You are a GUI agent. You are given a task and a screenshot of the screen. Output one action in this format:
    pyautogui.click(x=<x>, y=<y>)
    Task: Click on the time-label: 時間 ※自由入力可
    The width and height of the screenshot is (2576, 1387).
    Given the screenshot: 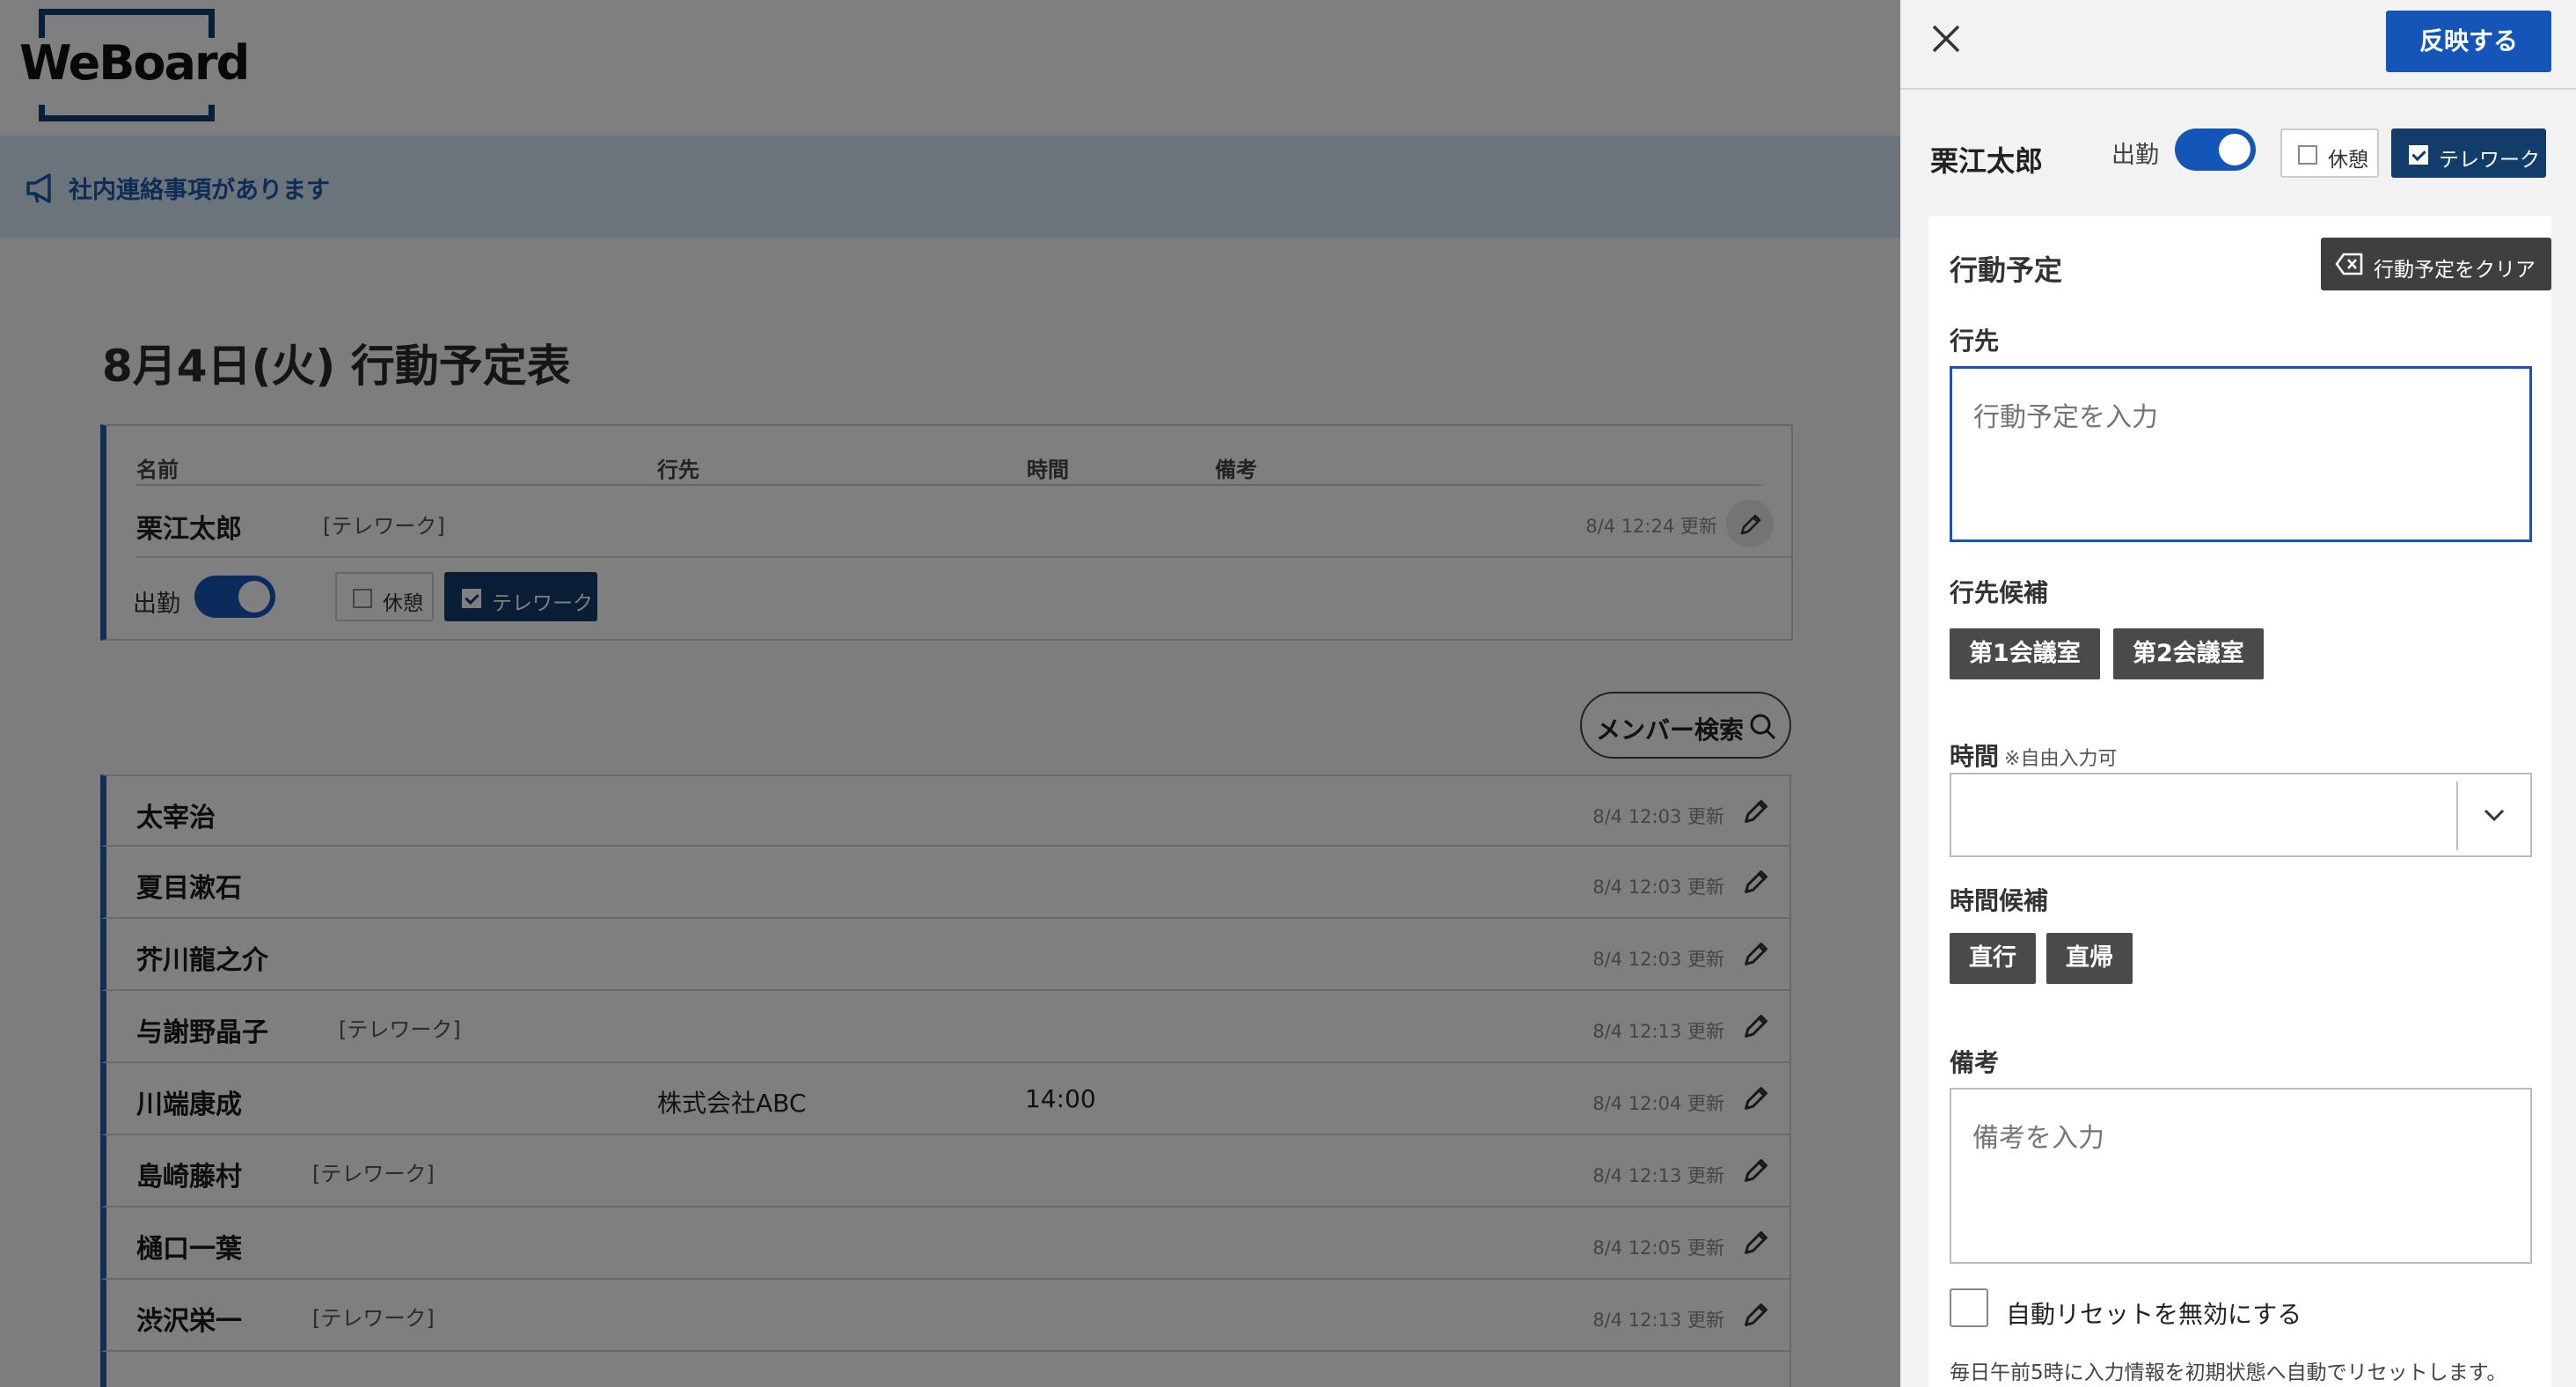 What is the action you would take?
    pyautogui.click(x=2033, y=755)
    